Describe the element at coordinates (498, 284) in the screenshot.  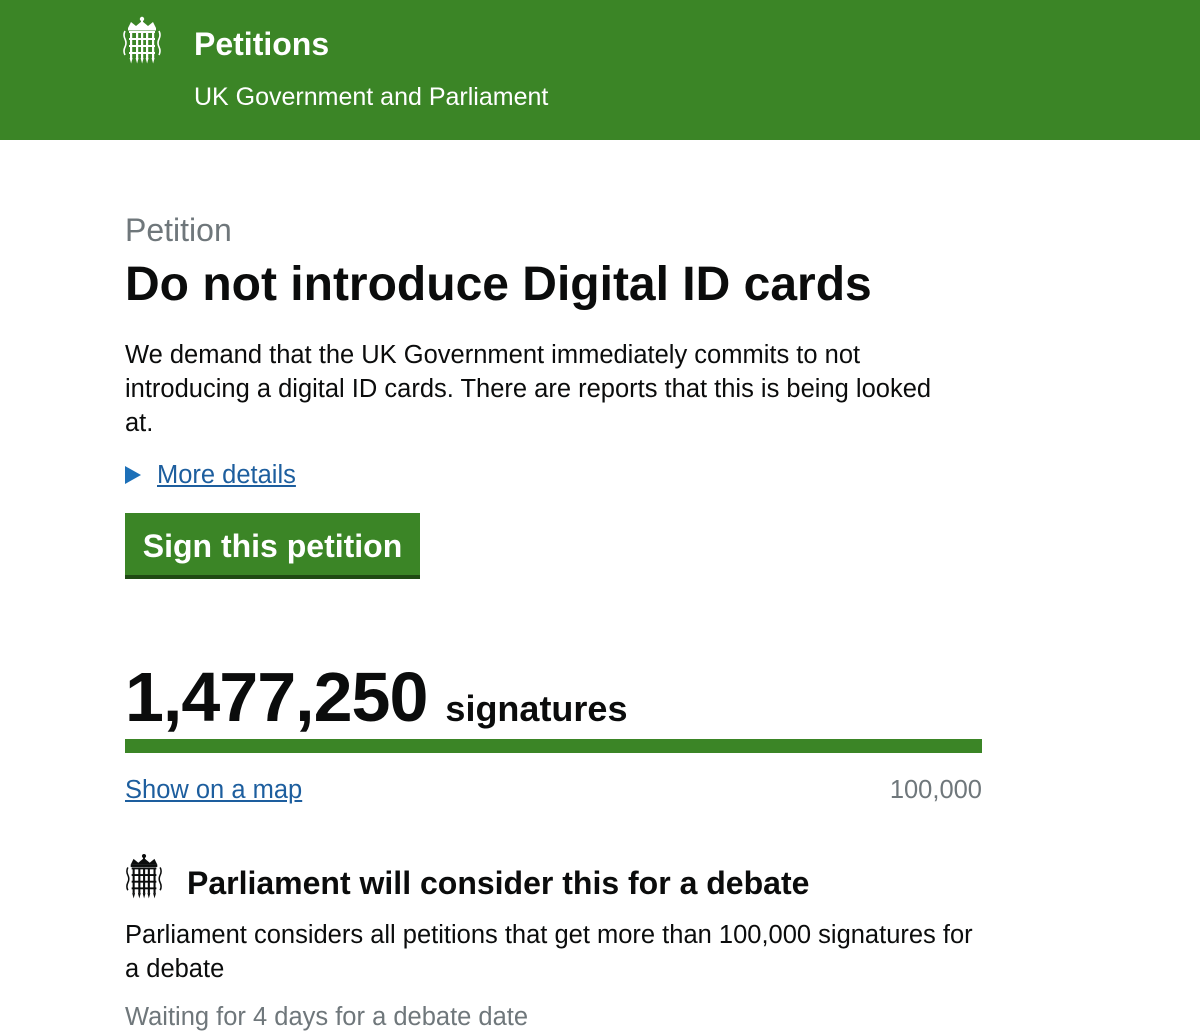
I see `petition-title: Do not introduce Digital ID cards` at that location.